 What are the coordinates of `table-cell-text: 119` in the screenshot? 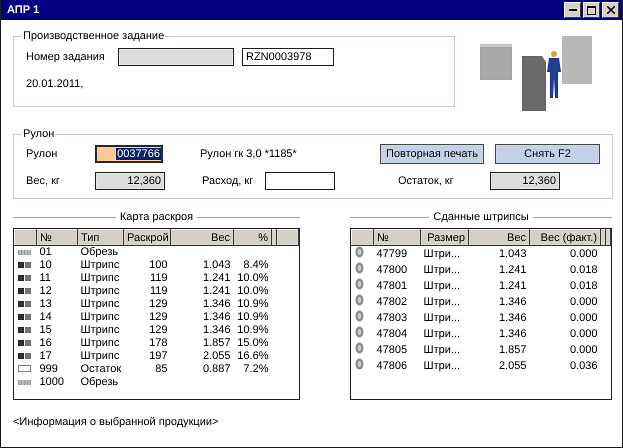 It's located at (158, 278).